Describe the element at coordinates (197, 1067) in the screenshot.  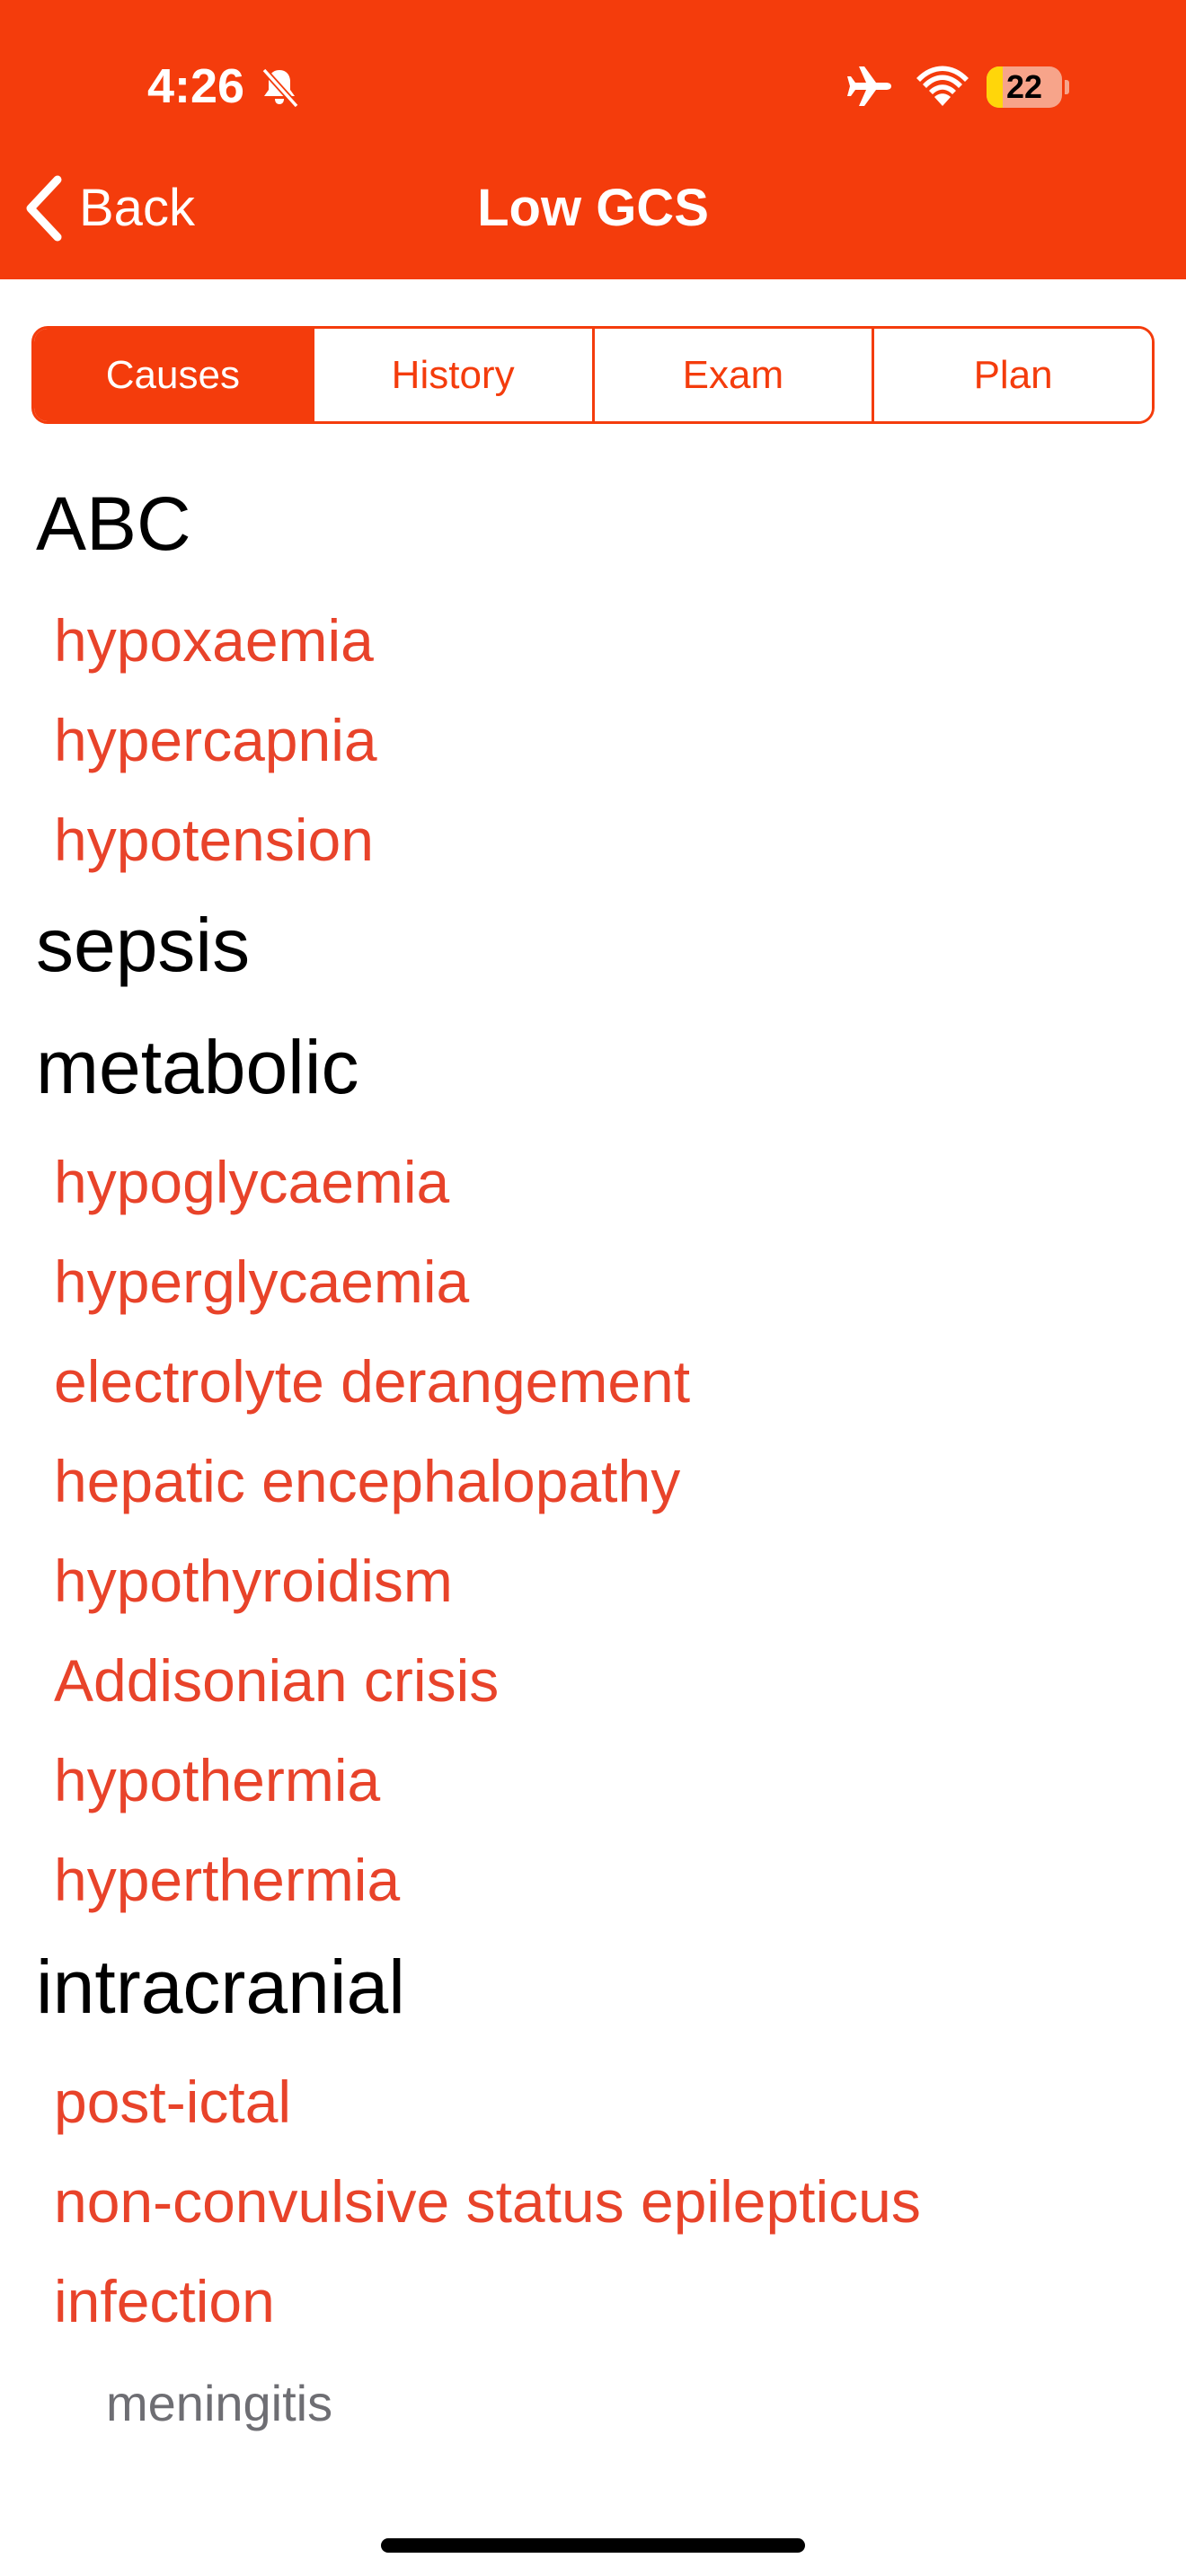
I see `section-heading-metabolic: metabolic` at that location.